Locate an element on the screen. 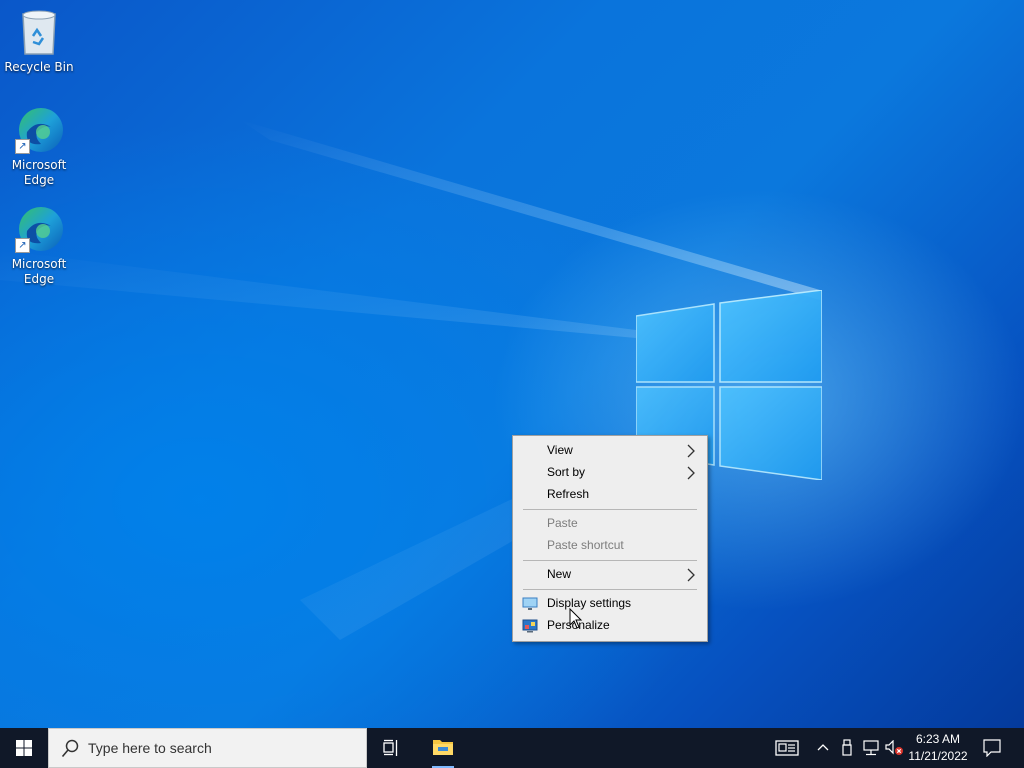  mouse-cursor-icon is located at coordinates (576, 618).